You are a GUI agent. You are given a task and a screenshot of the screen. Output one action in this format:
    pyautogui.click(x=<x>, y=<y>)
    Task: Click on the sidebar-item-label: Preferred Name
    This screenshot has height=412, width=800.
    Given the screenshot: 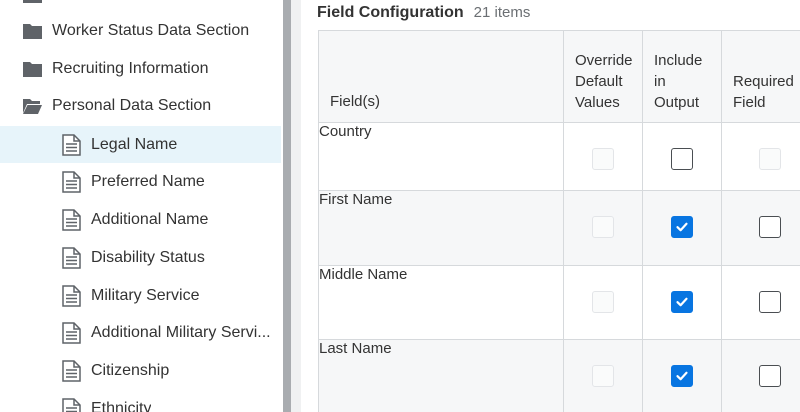 What is the action you would take?
    pyautogui.click(x=148, y=181)
    